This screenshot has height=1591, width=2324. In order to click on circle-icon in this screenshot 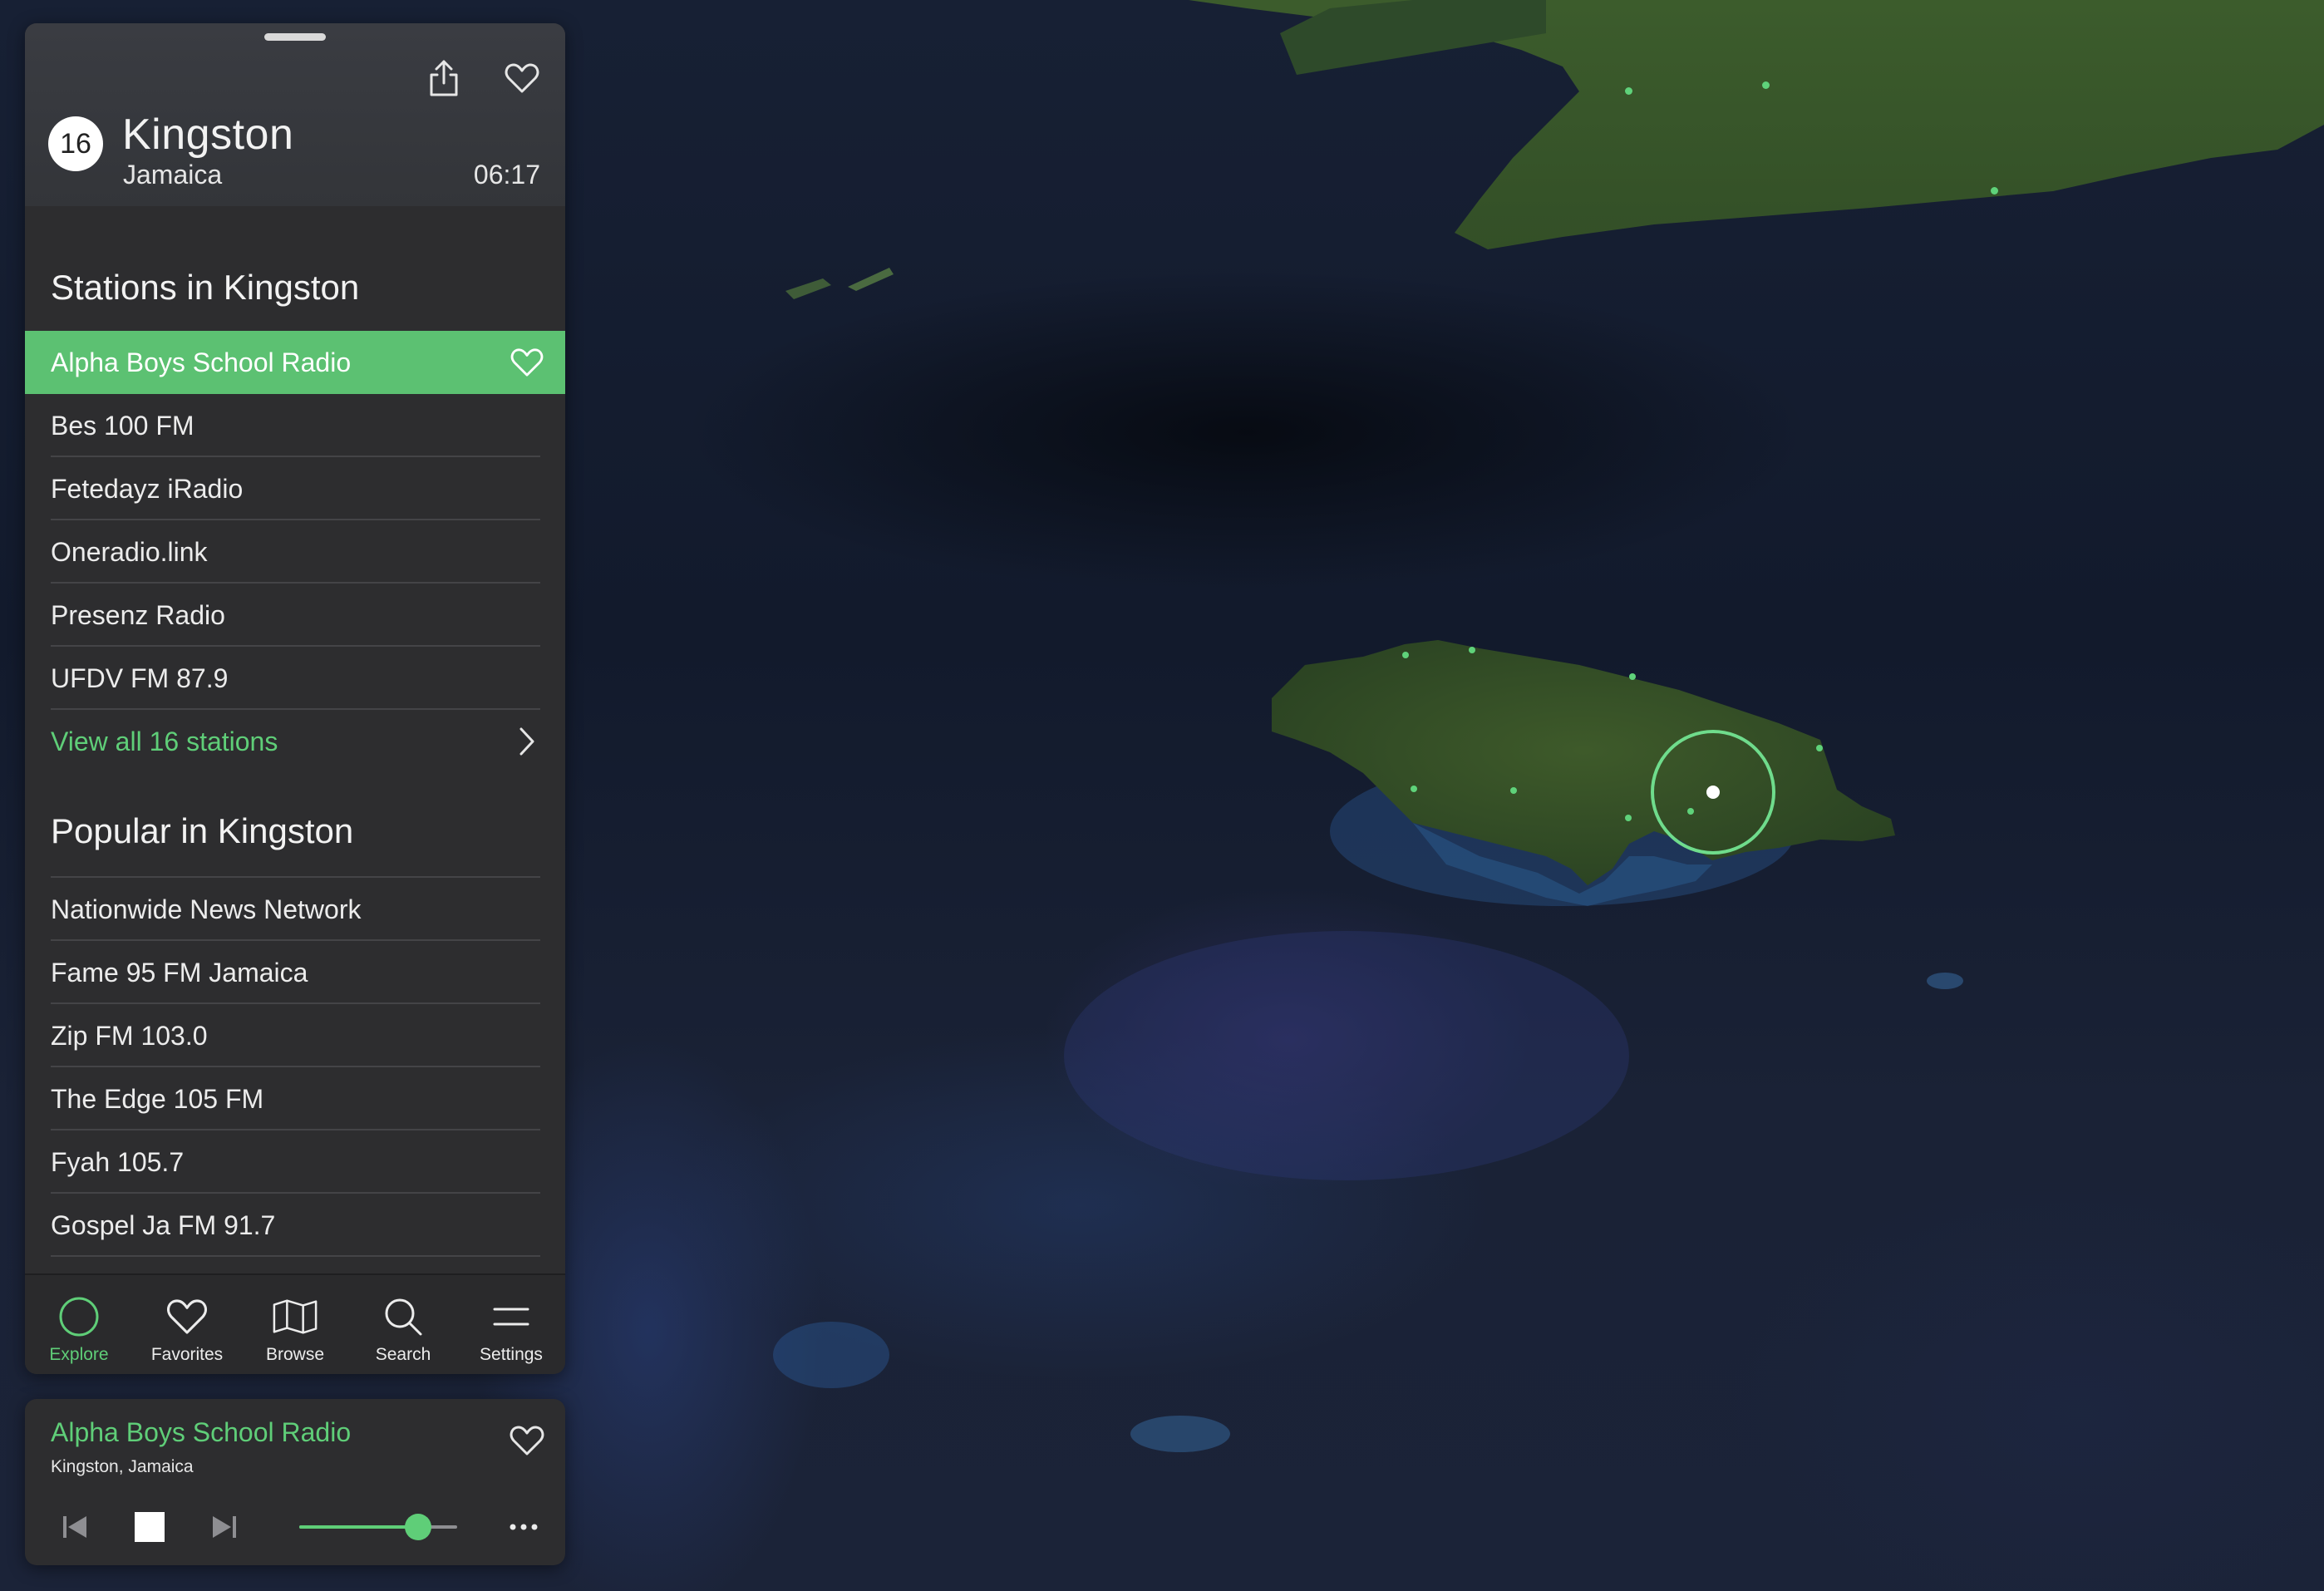, I will do `click(79, 1316)`.